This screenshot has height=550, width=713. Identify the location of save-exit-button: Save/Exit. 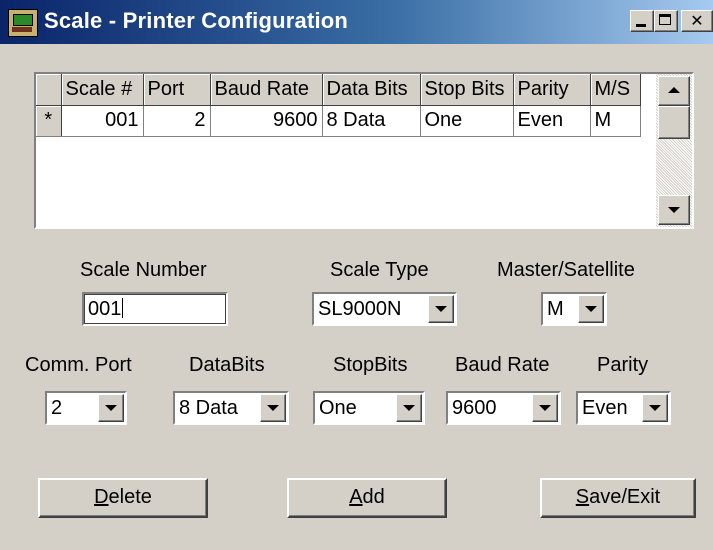
(618, 498).